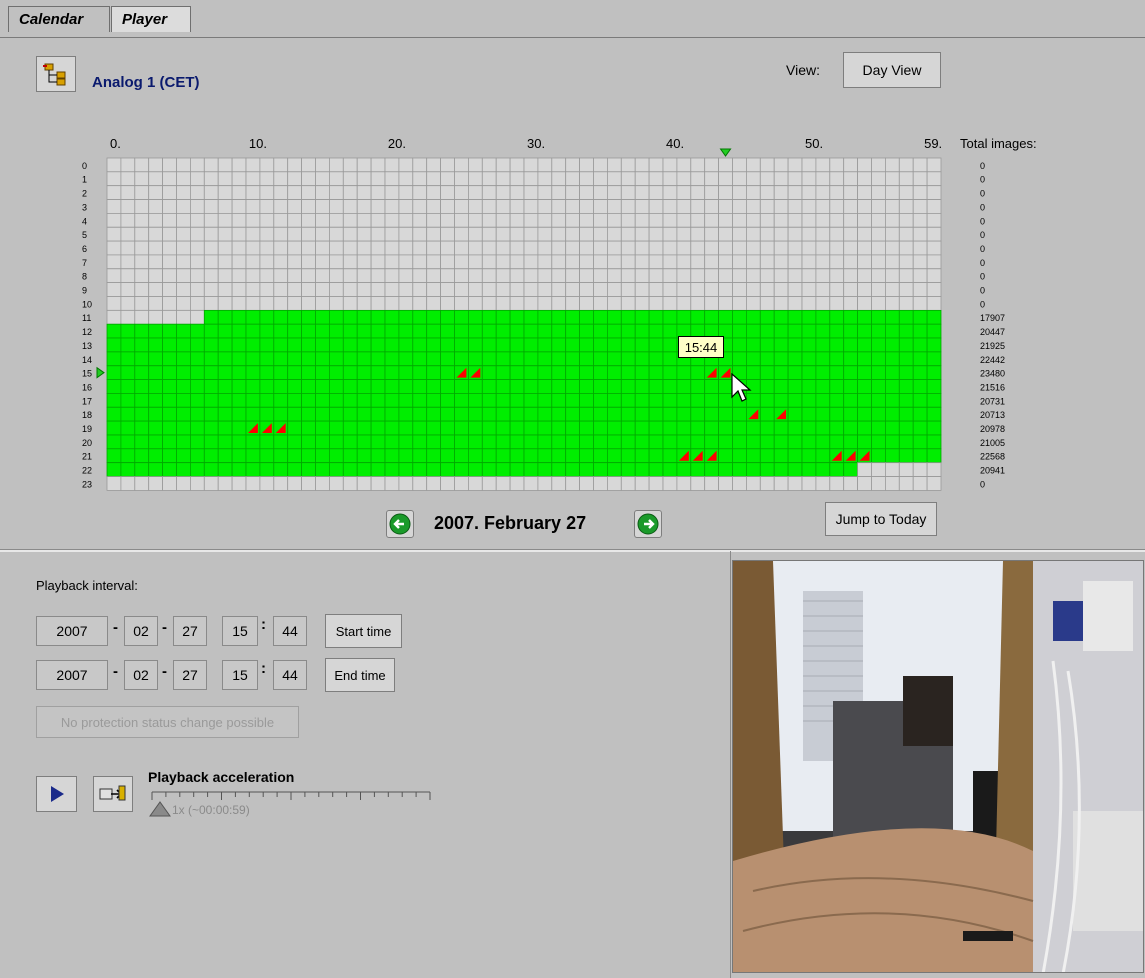  What do you see at coordinates (56, 794) in the screenshot?
I see `play-button` at bounding box center [56, 794].